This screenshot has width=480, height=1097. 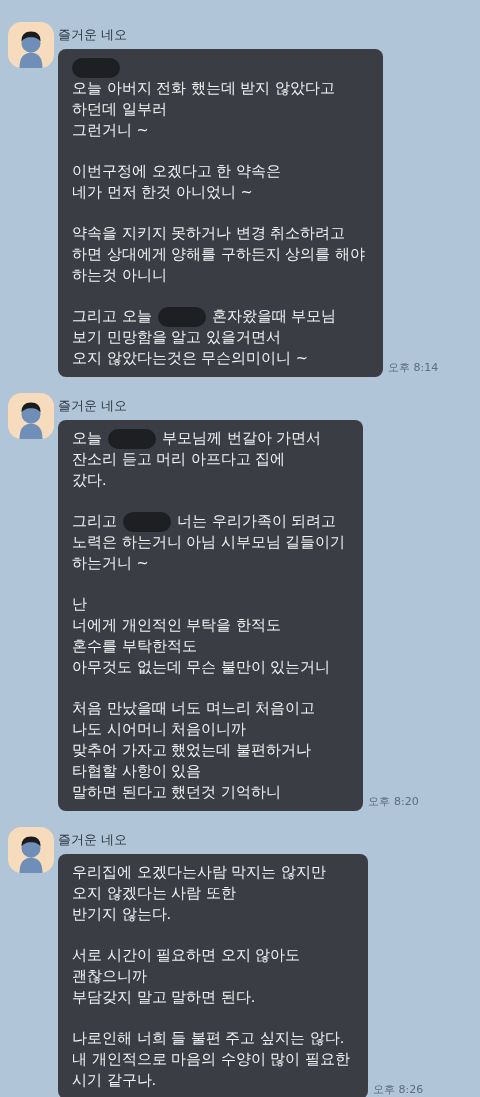 I want to click on message-text: 처음 만났을때 너도 며느리 처음이고, so click(x=194, y=708).